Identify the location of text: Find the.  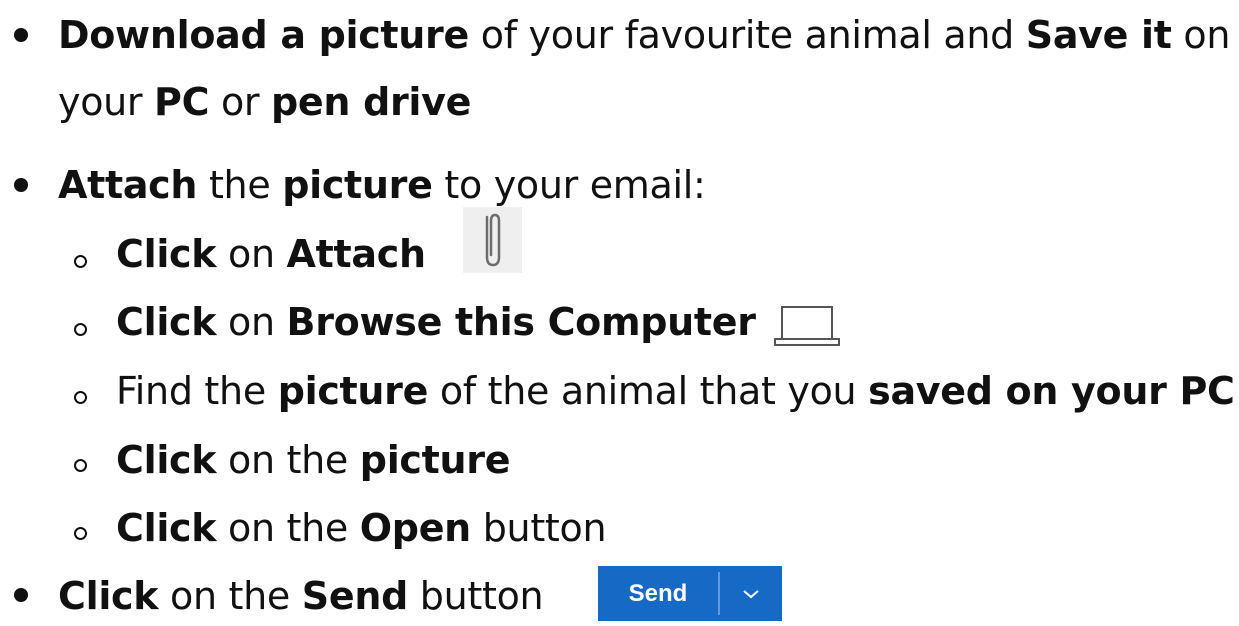
(197, 391).